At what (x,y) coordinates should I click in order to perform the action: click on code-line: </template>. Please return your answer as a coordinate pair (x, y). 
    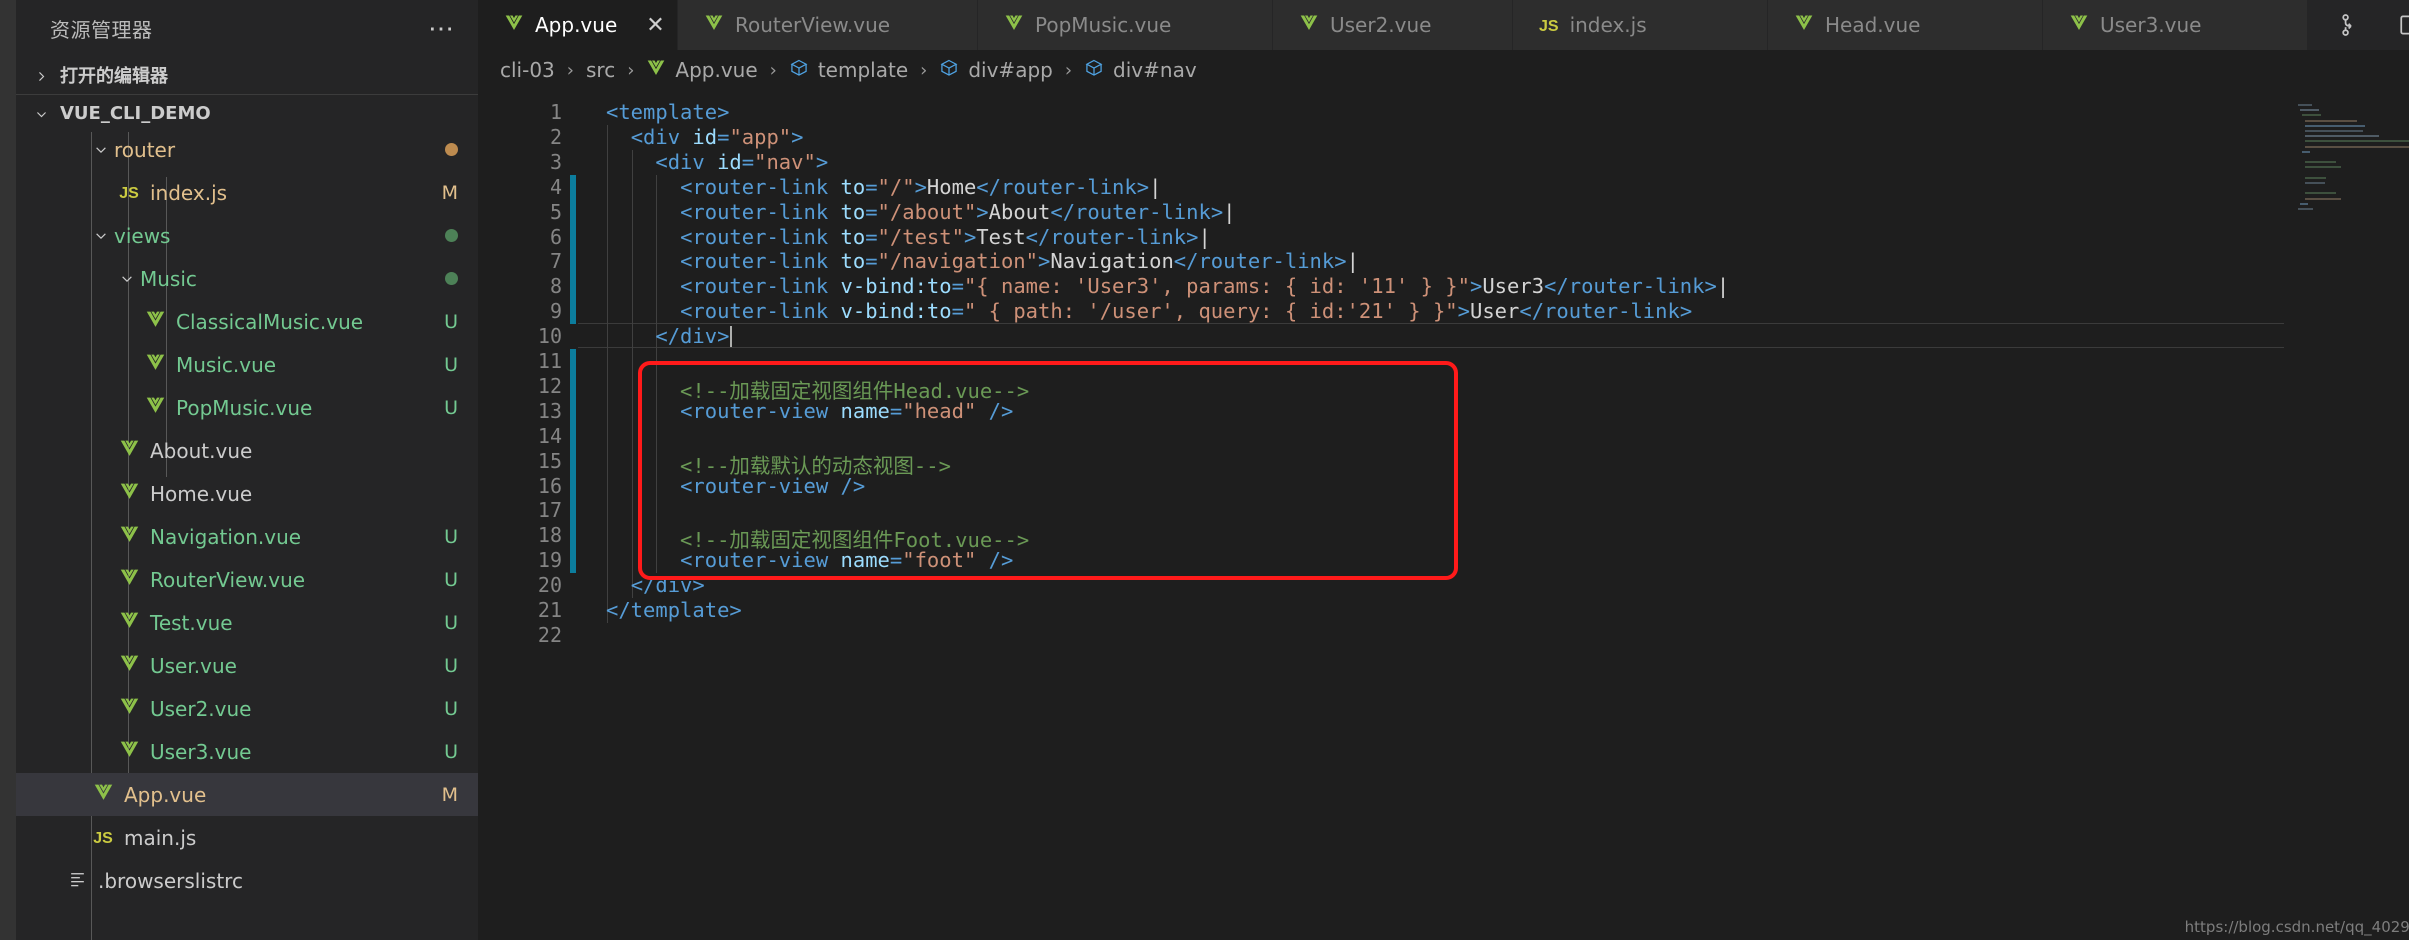
    Looking at the image, I should click on (674, 610).